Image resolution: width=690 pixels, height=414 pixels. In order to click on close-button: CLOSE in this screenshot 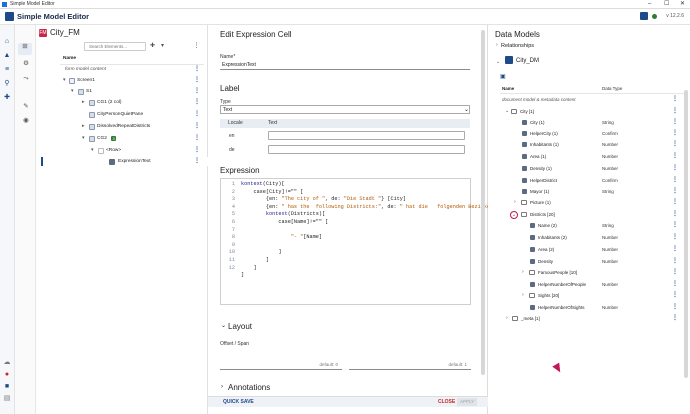, I will do `click(446, 402)`.